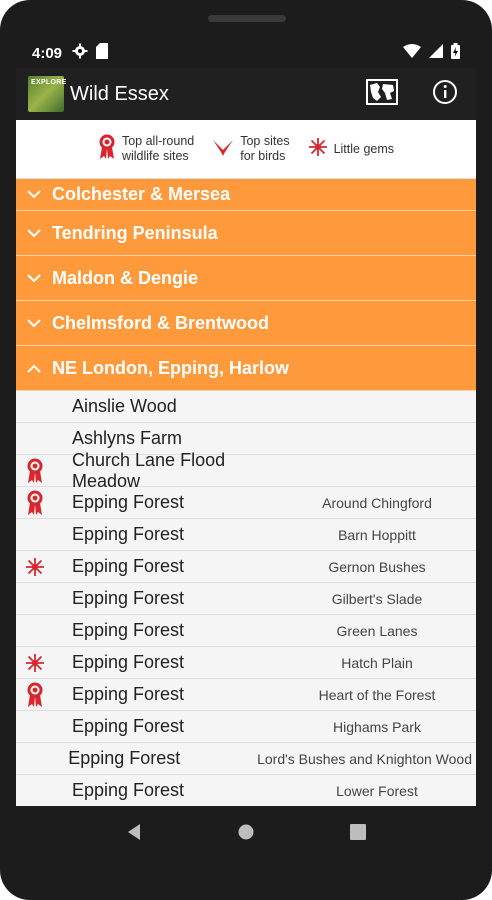 The image size is (492, 900). What do you see at coordinates (445, 94) in the screenshot?
I see `info-icon` at bounding box center [445, 94].